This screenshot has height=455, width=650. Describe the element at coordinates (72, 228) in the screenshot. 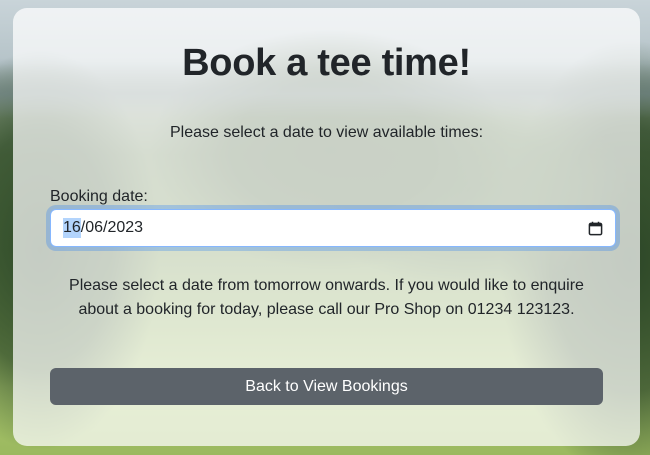

I see `date-day-segment: 16` at that location.